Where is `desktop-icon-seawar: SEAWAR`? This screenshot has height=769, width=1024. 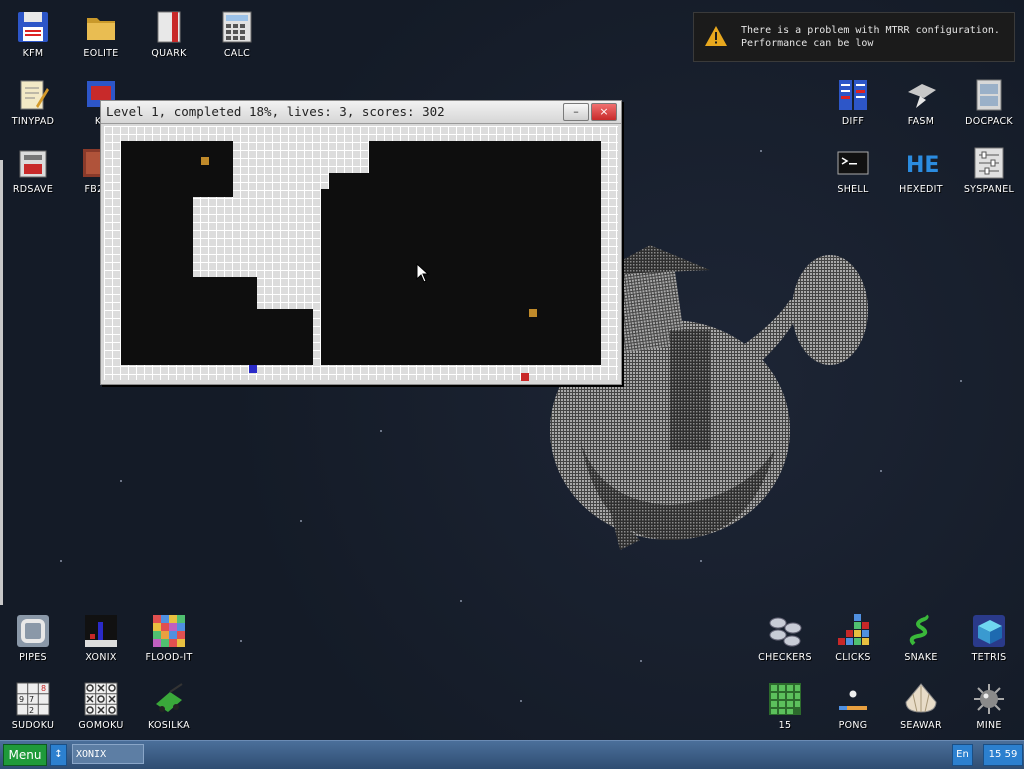
desktop-icon-seawar: SEAWAR is located at coordinates (921, 705).